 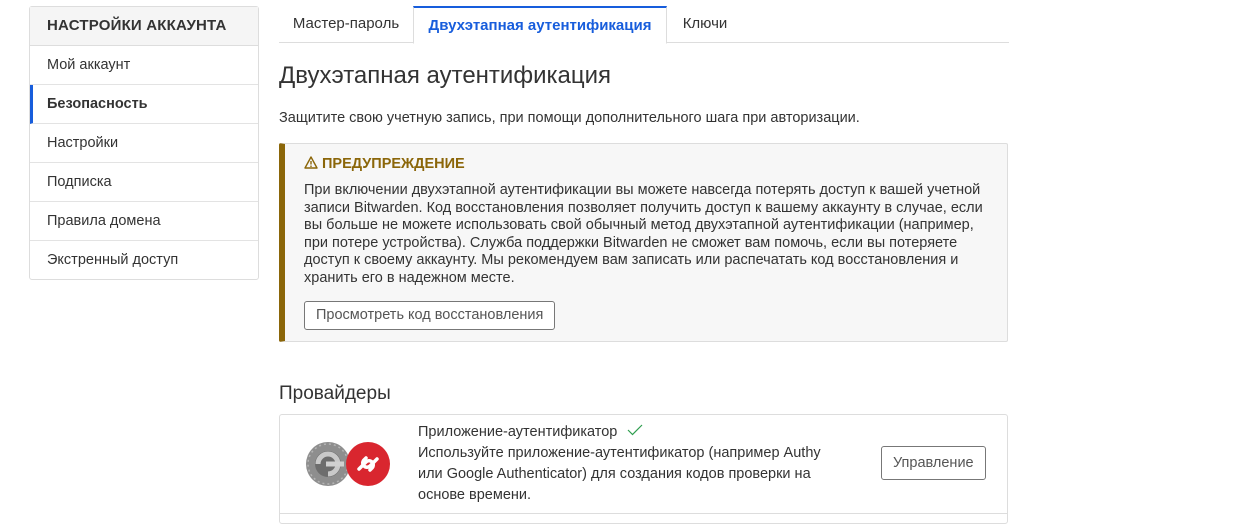 I want to click on sidebar-item-emergency-access: Экстренный доступ, so click(x=144, y=260).